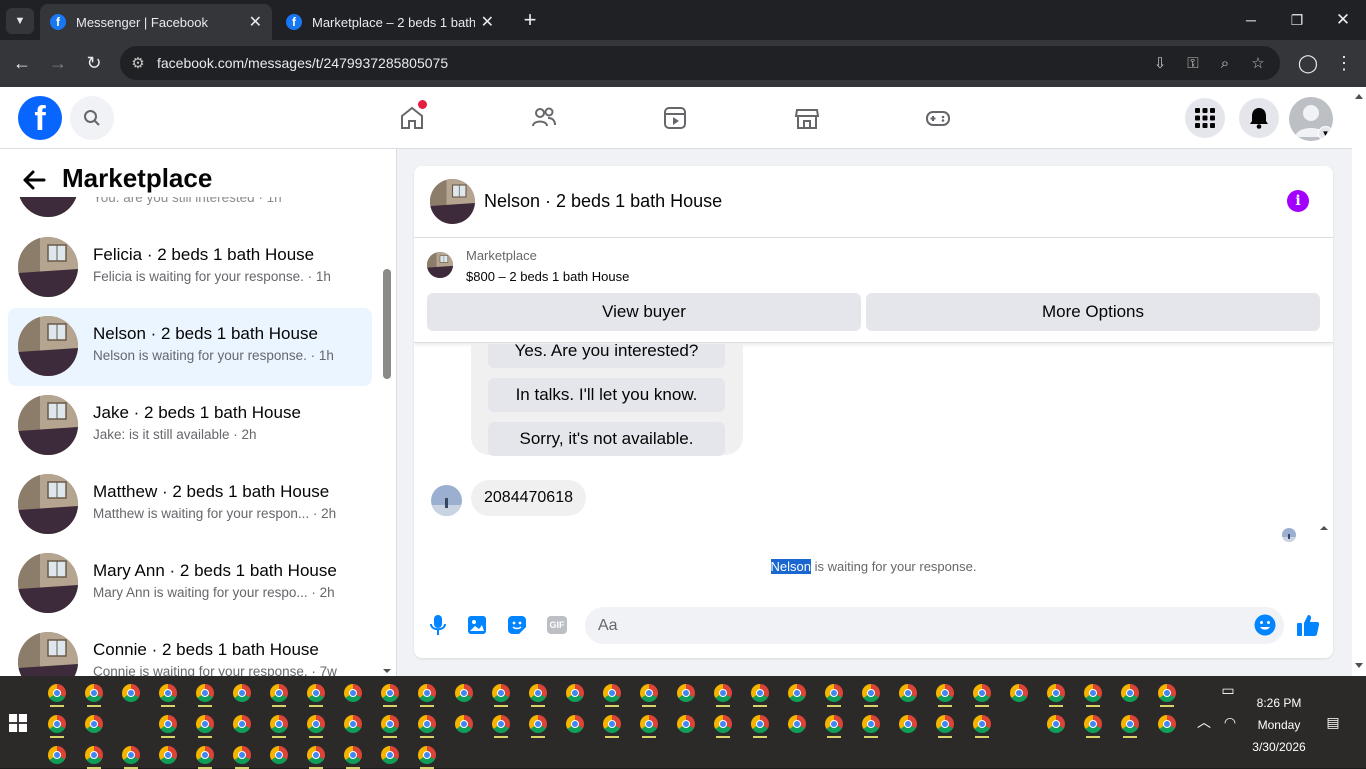  What do you see at coordinates (1308, 63) in the screenshot?
I see `profile-icon: ◯` at bounding box center [1308, 63].